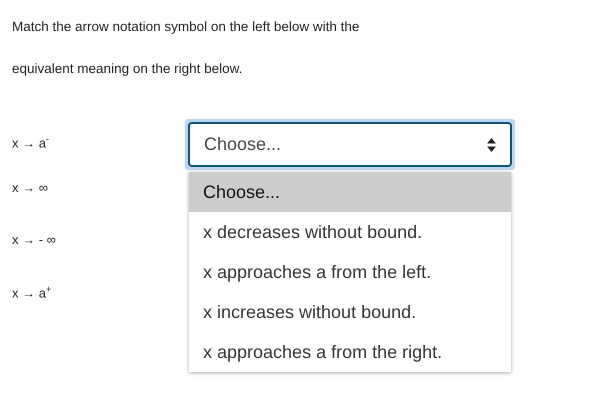 The width and height of the screenshot is (598, 400). I want to click on arrow-notation: x → ∞, so click(30, 187).